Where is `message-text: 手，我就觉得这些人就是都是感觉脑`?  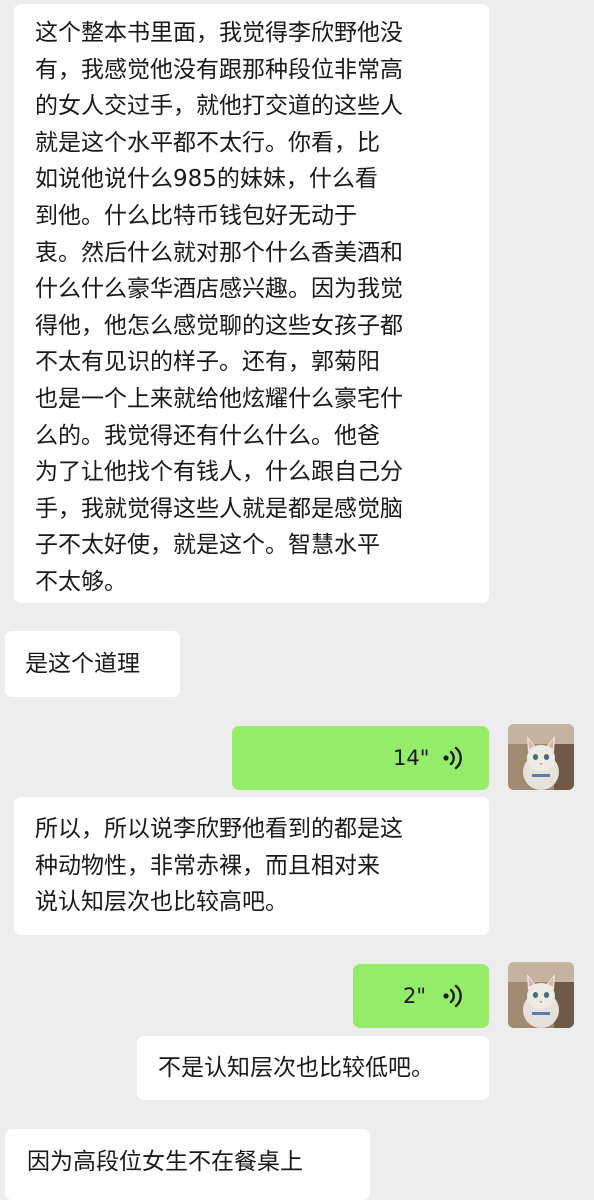
message-text: 手，我就觉得这些人就是都是感觉脑 is located at coordinates (219, 508).